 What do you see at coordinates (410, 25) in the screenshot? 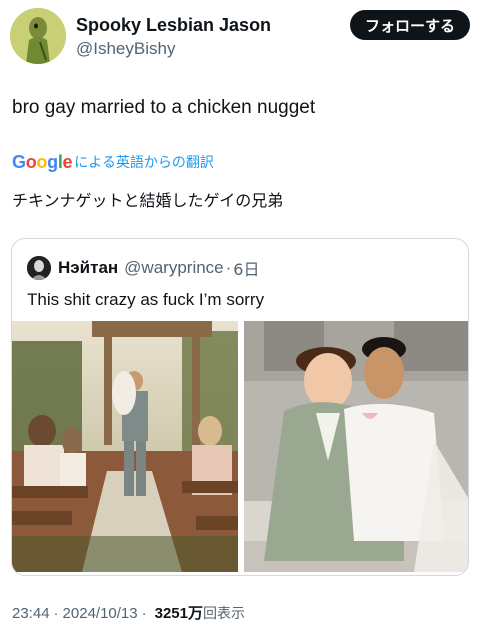
I see `follow-button: フォローする` at bounding box center [410, 25].